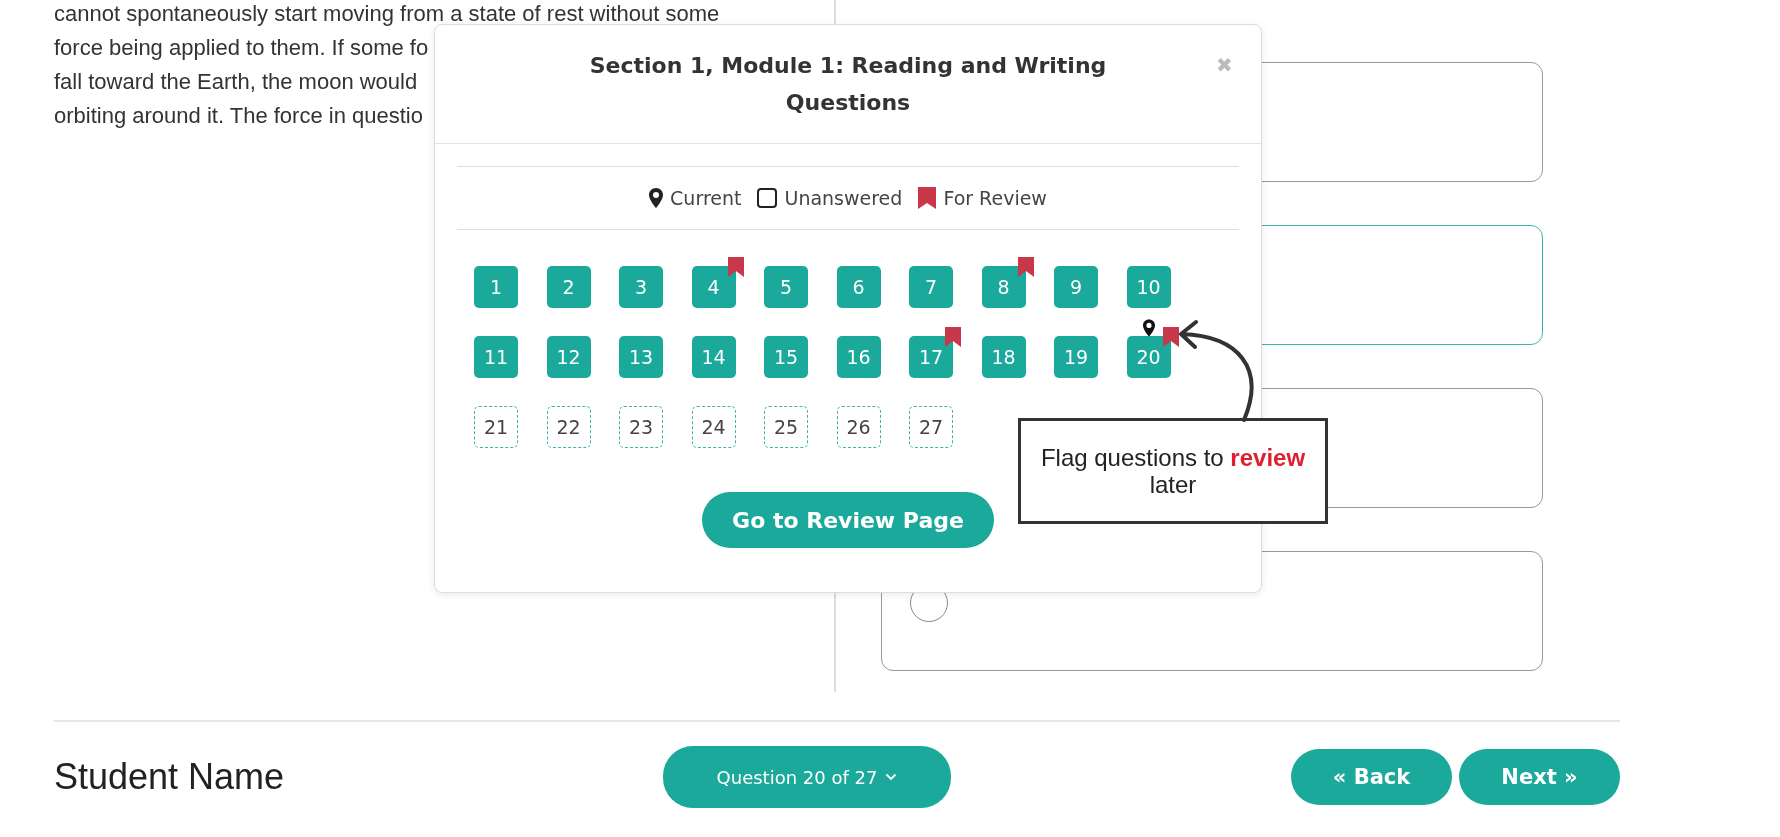 The width and height of the screenshot is (1780, 837). I want to click on question-number-button: 12, so click(568, 357).